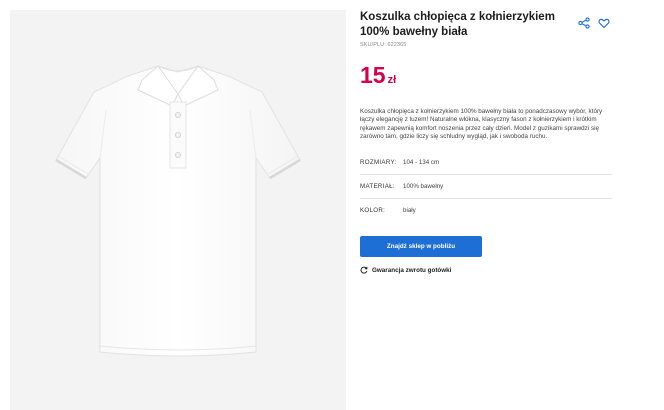  Describe the element at coordinates (584, 22) in the screenshot. I see `share-icon` at that location.